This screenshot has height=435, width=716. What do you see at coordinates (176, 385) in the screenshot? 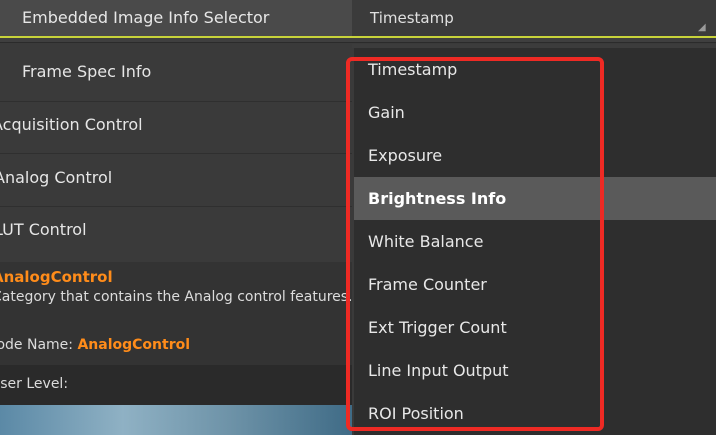
I see `user-level-row: User Level:` at bounding box center [176, 385].